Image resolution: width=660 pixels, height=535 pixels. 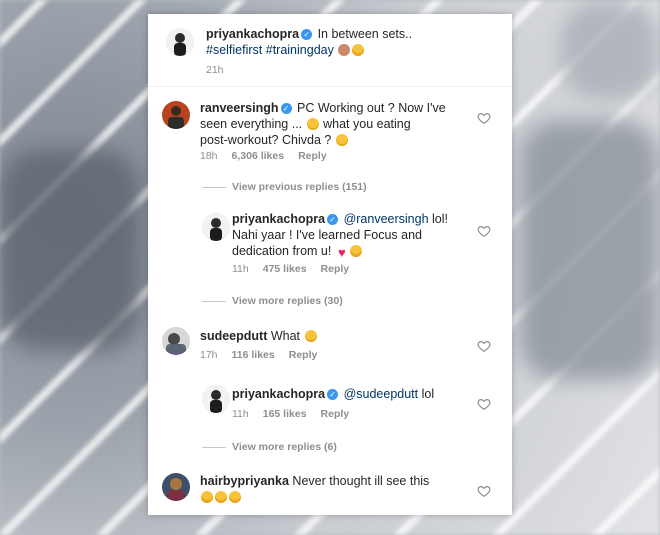 I want to click on comment-meta: 17h 116 likes Reply, so click(x=265, y=355).